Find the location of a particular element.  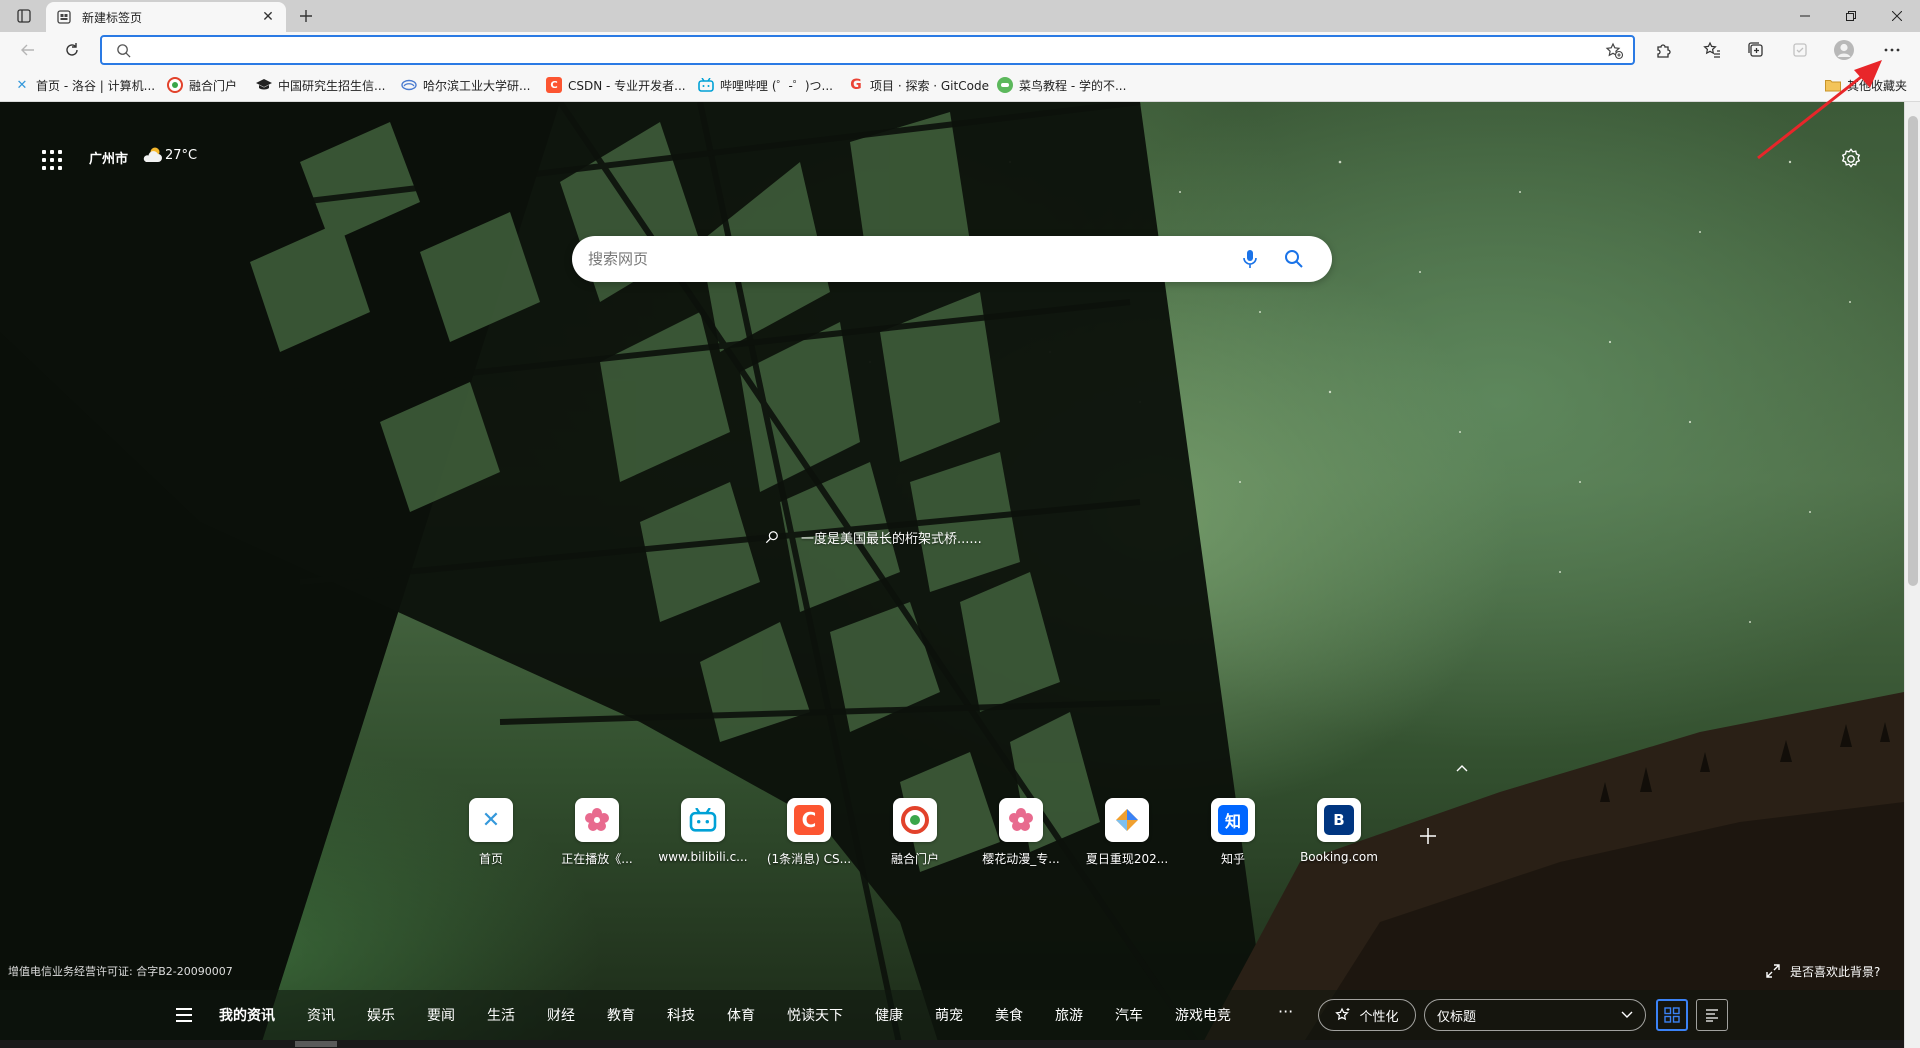

collapse-tiles-button is located at coordinates (1462, 768).